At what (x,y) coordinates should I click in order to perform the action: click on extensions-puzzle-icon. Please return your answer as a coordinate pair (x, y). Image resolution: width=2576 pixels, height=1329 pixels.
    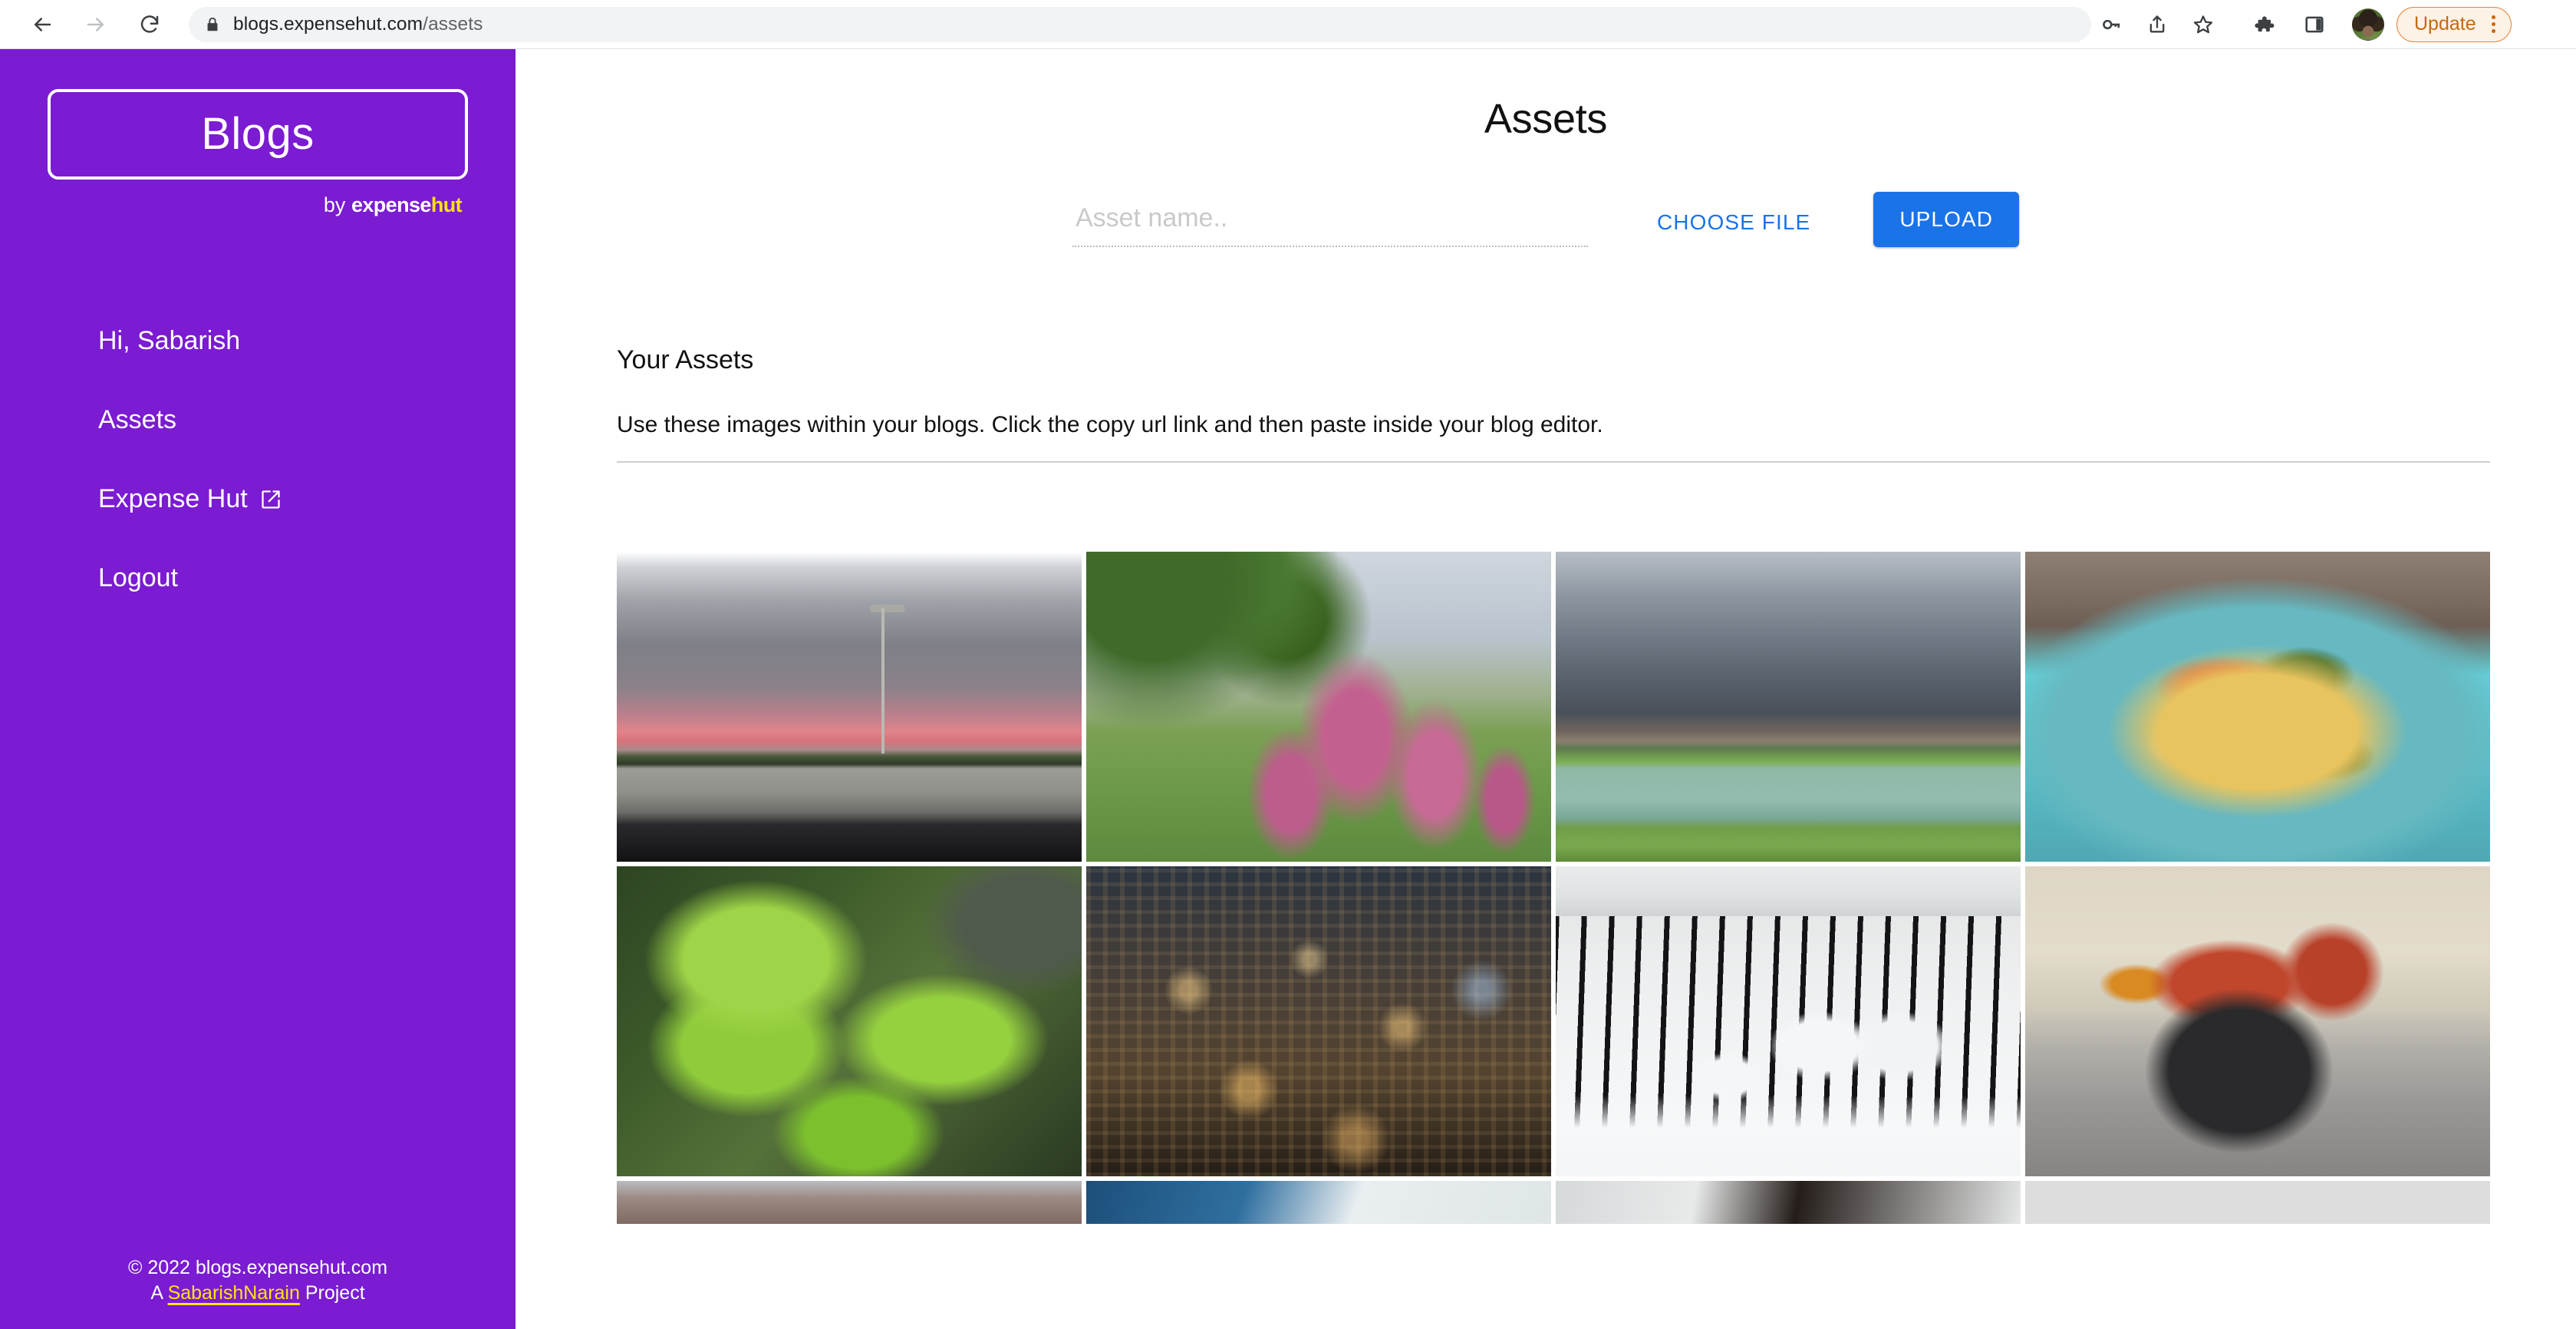
    Looking at the image, I should click on (2263, 24).